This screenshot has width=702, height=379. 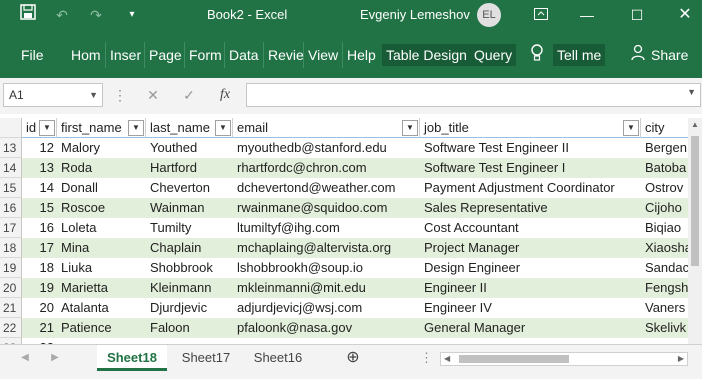 I want to click on cell-email: pfaloonk@nasa.gov, so click(x=326, y=328).